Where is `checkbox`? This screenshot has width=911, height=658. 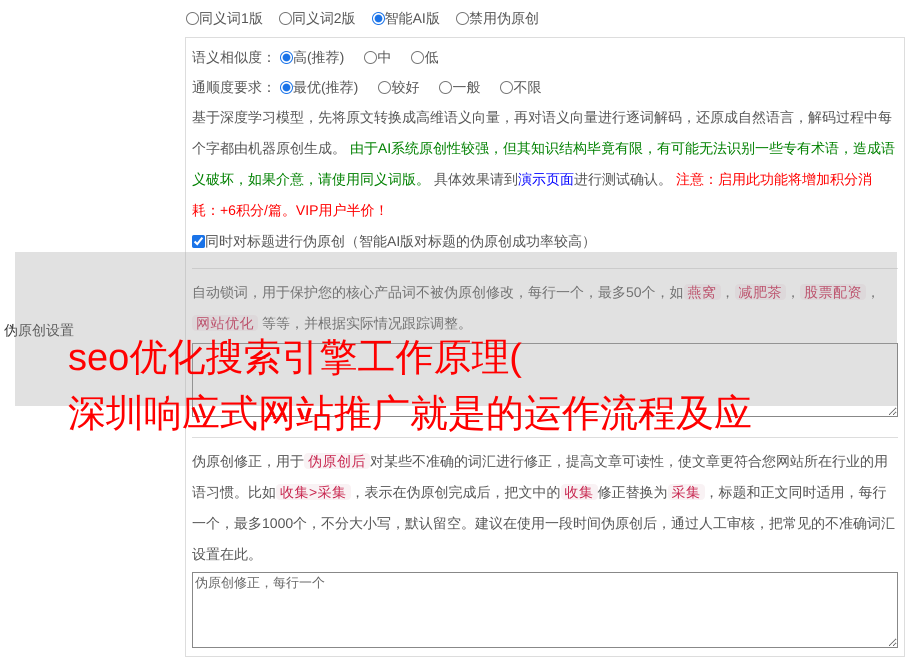
checkbox is located at coordinates (198, 241).